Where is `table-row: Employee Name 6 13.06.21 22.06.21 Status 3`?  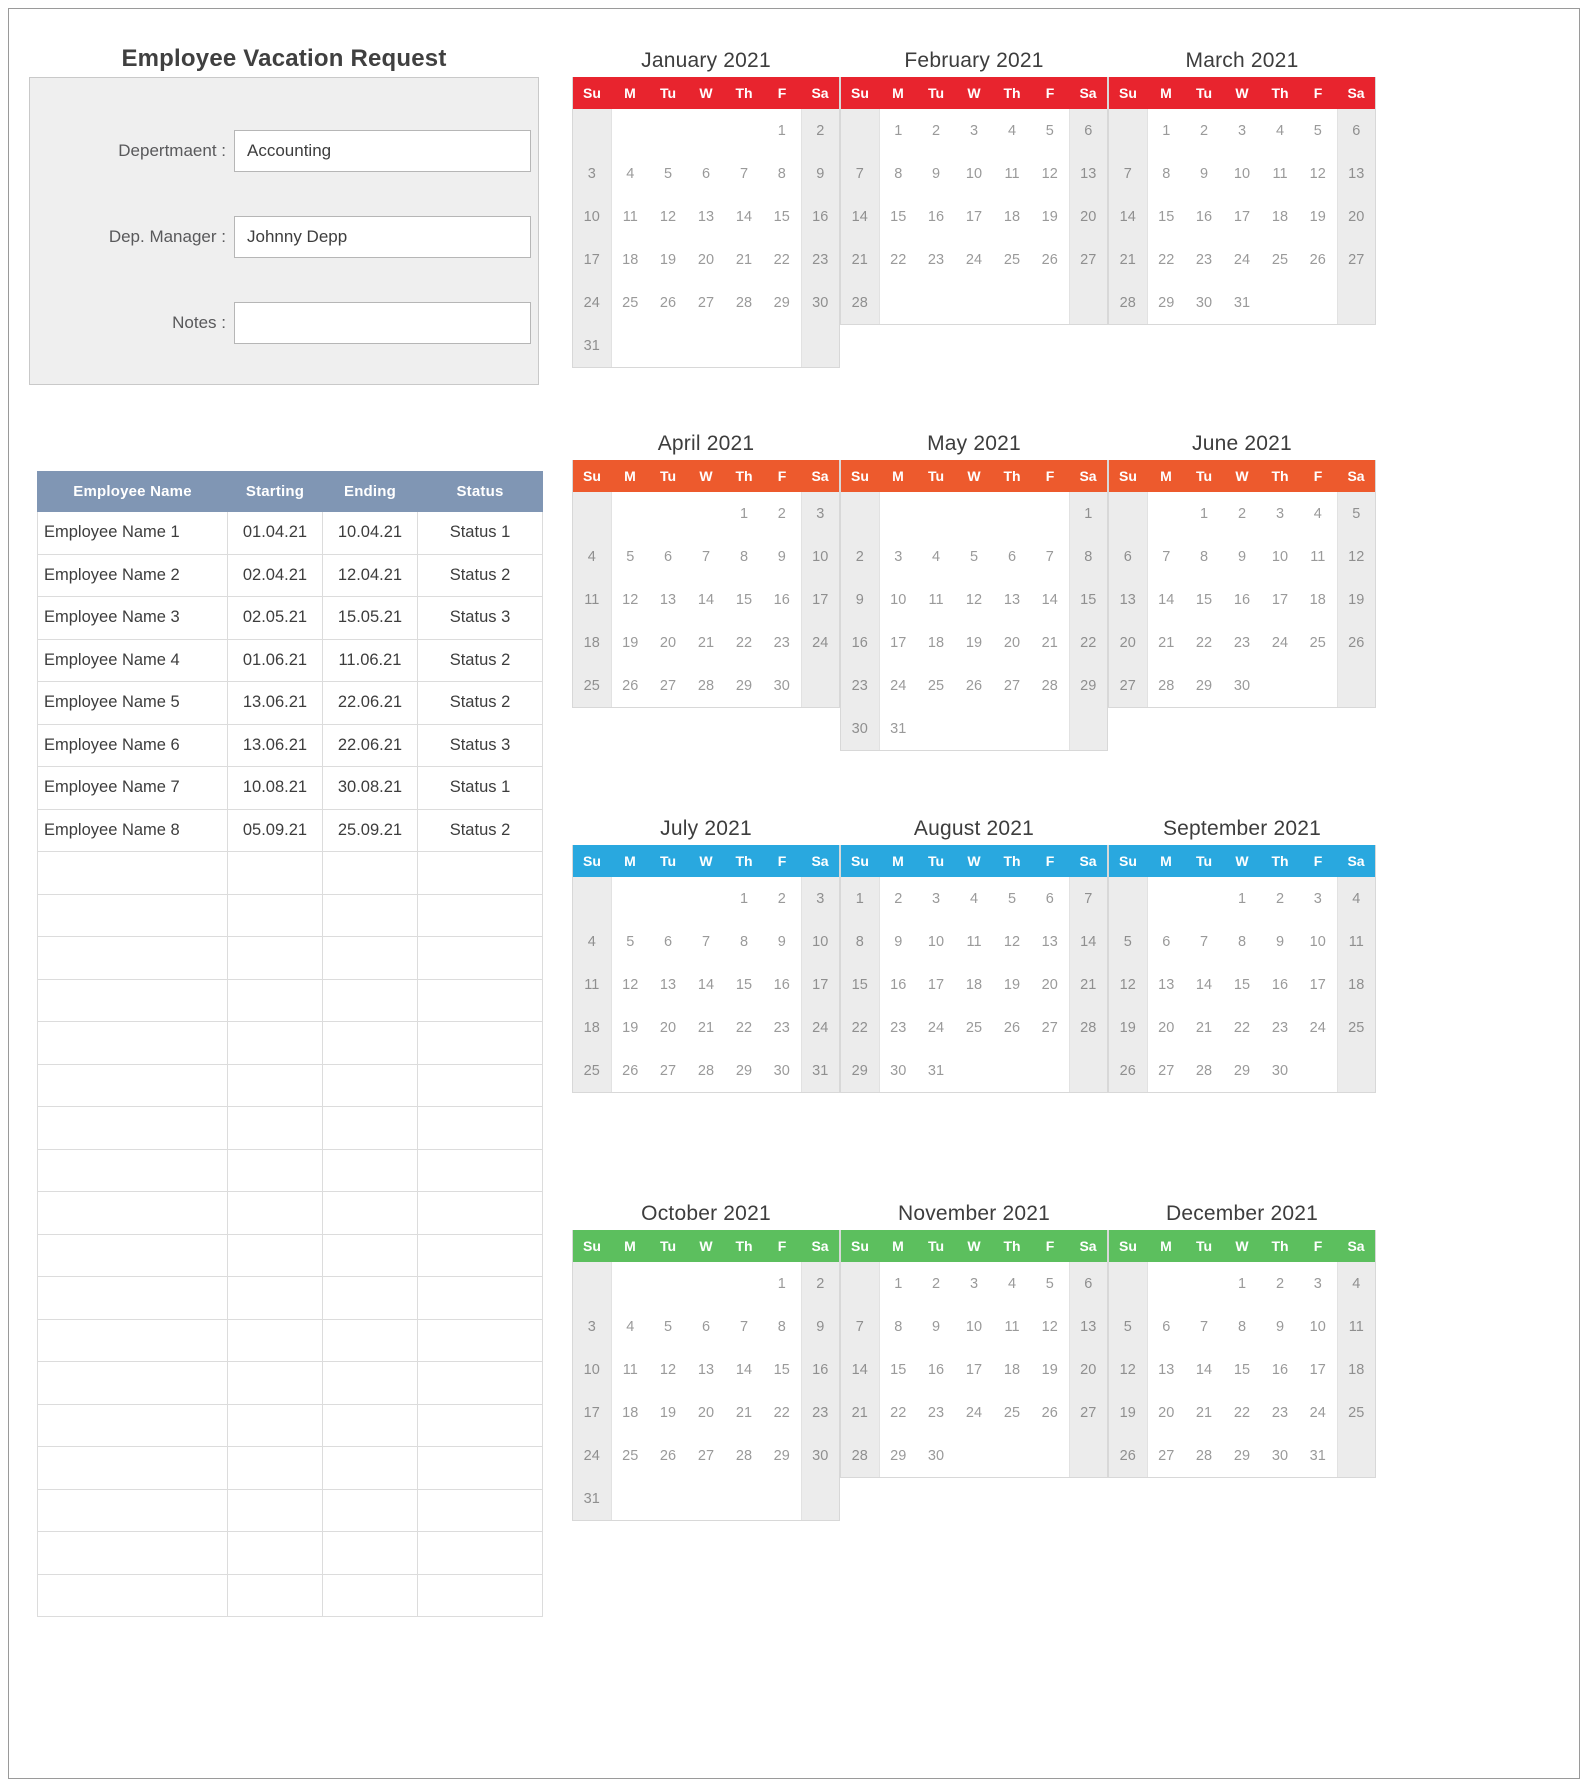
table-row: Employee Name 6 13.06.21 22.06.21 Status 3 is located at coordinates (290, 745).